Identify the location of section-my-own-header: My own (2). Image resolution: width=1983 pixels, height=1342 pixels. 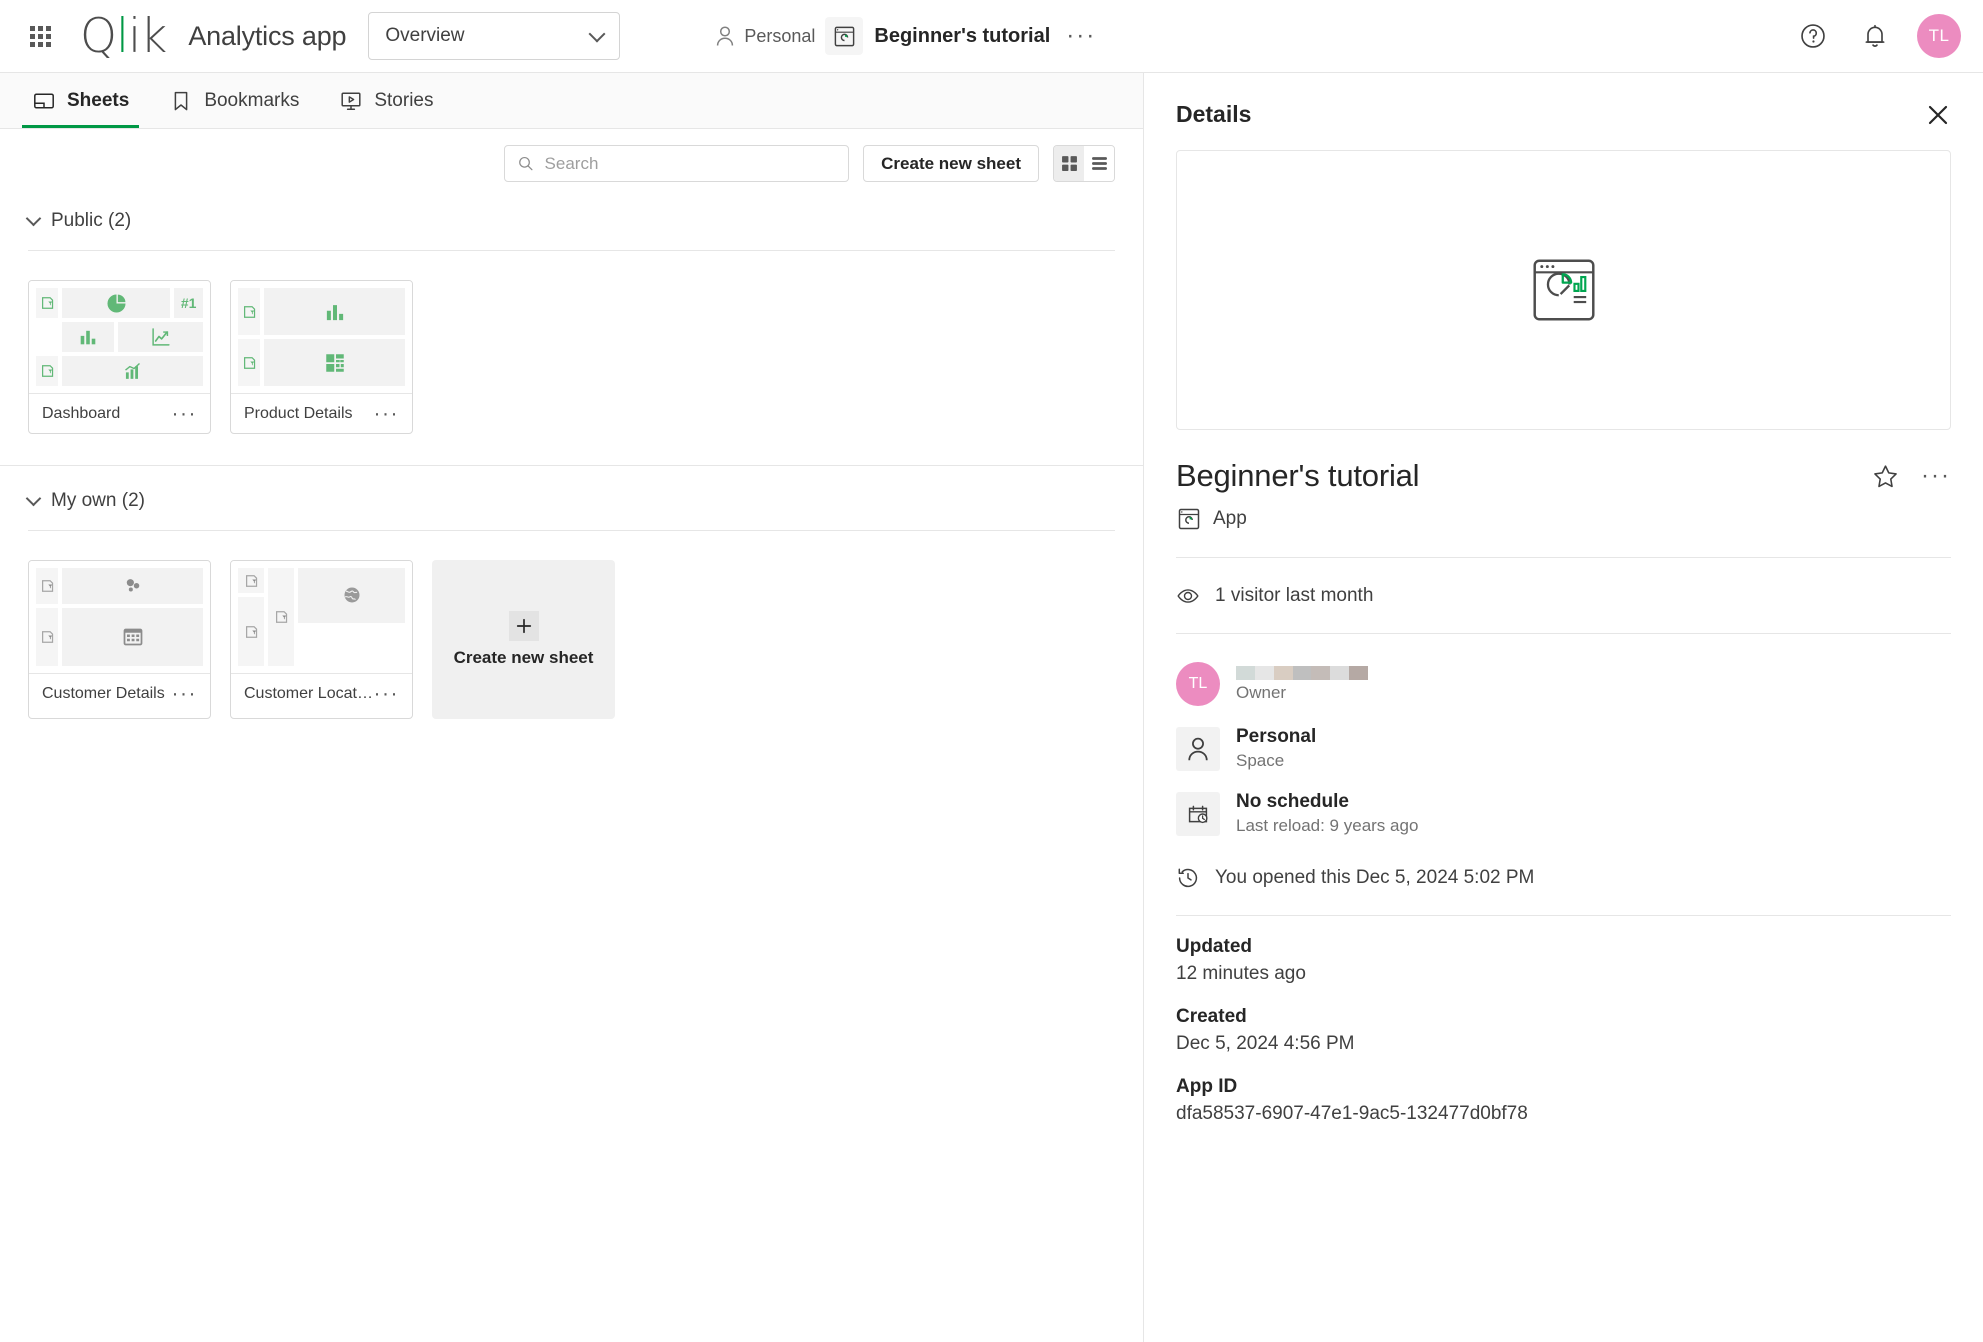
(570, 501).